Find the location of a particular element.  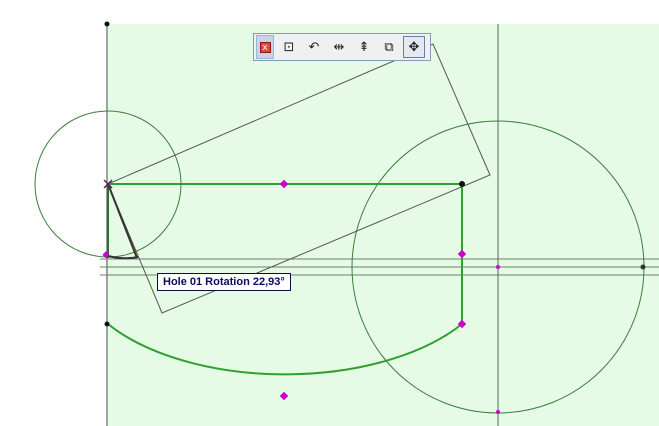

mirror-icon: ⇹ is located at coordinates (339, 47).